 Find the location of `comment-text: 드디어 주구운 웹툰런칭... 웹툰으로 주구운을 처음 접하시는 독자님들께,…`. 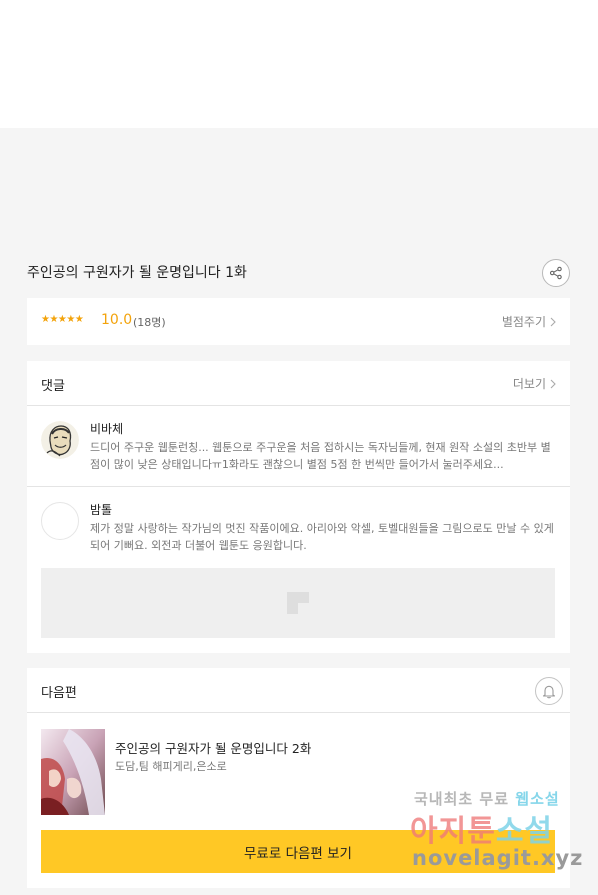

comment-text: 드디어 주구운 웹툰런칭... 웹툰으로 주구운을 처음 접하시는 독자님들께,… is located at coordinates (320, 456).